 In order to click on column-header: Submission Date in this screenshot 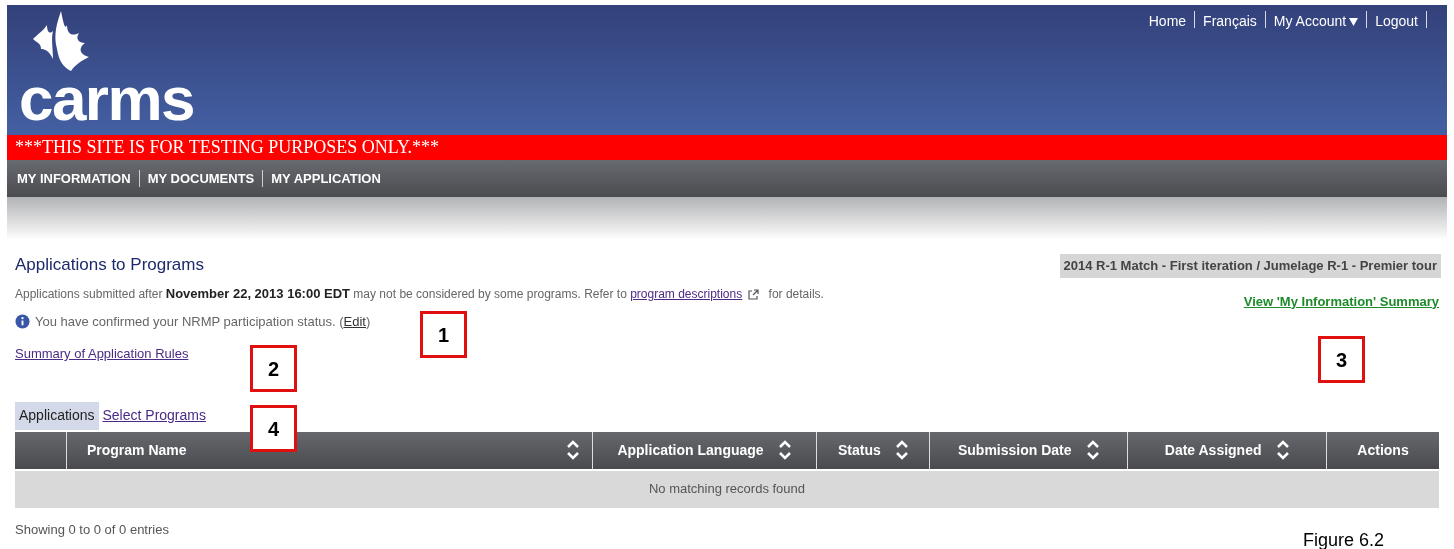, I will do `click(1028, 450)`.